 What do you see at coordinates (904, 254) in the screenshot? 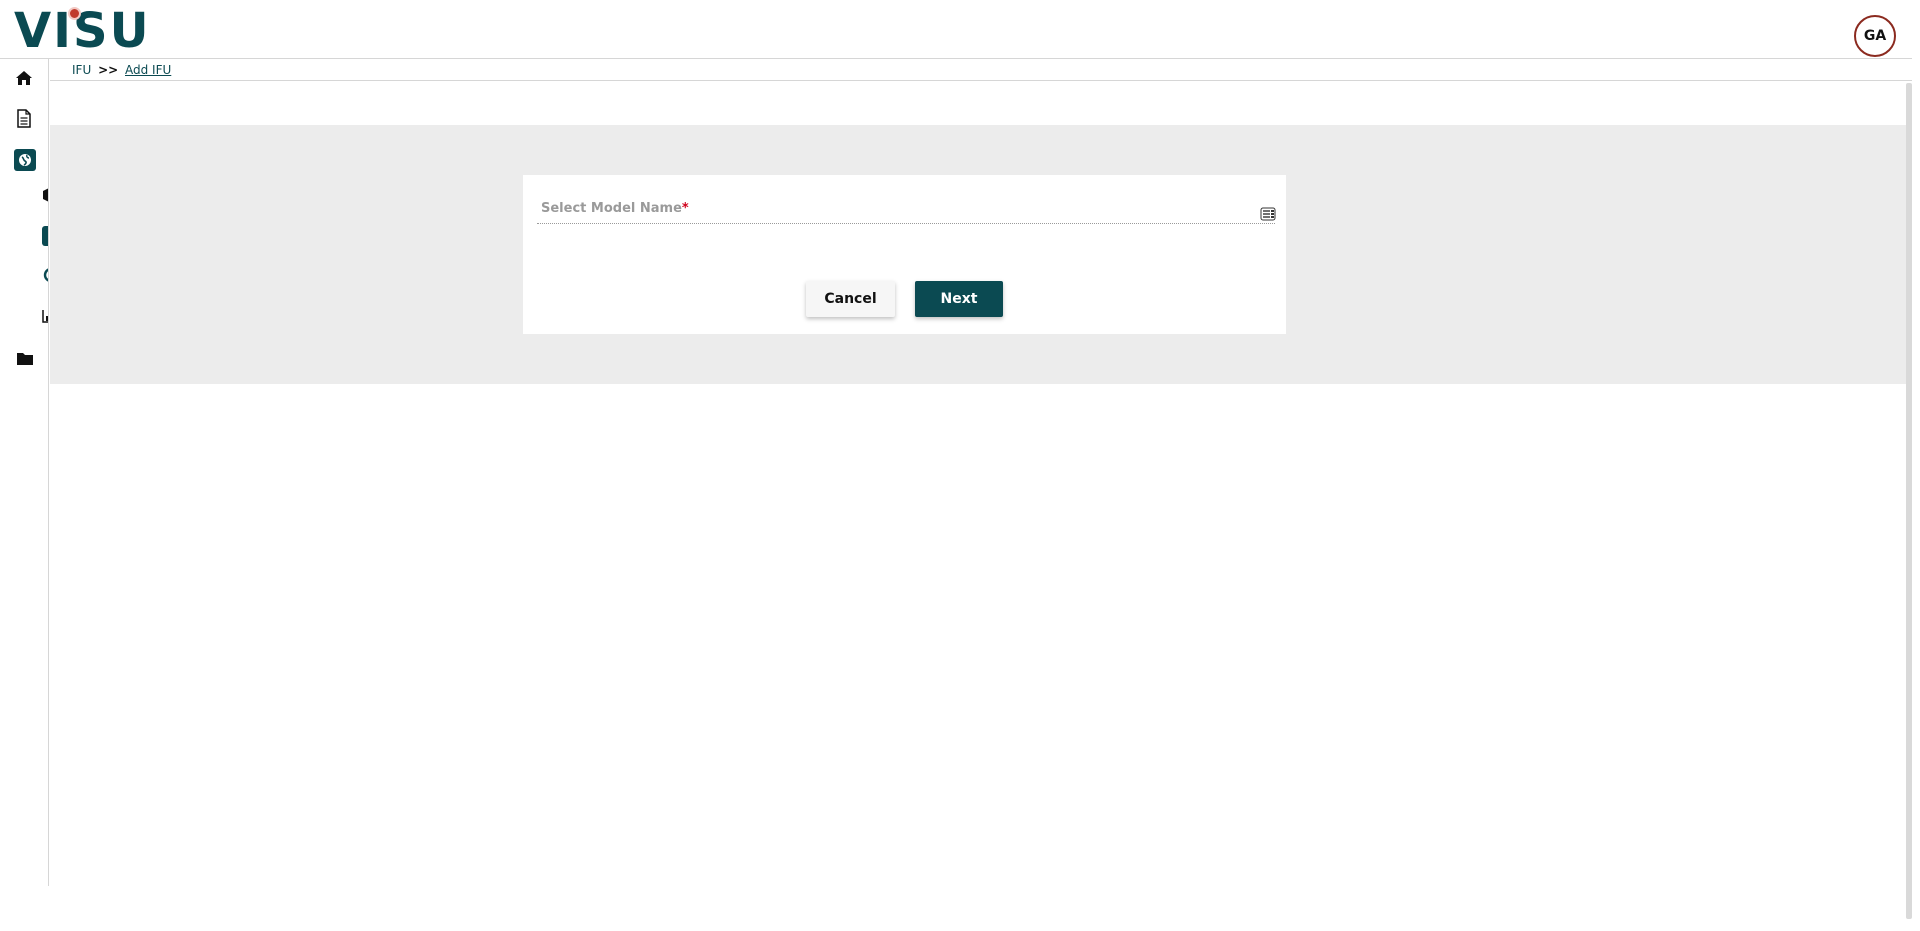
I see `add-ifu-form-card: Select Model Name* Cancel Next` at bounding box center [904, 254].